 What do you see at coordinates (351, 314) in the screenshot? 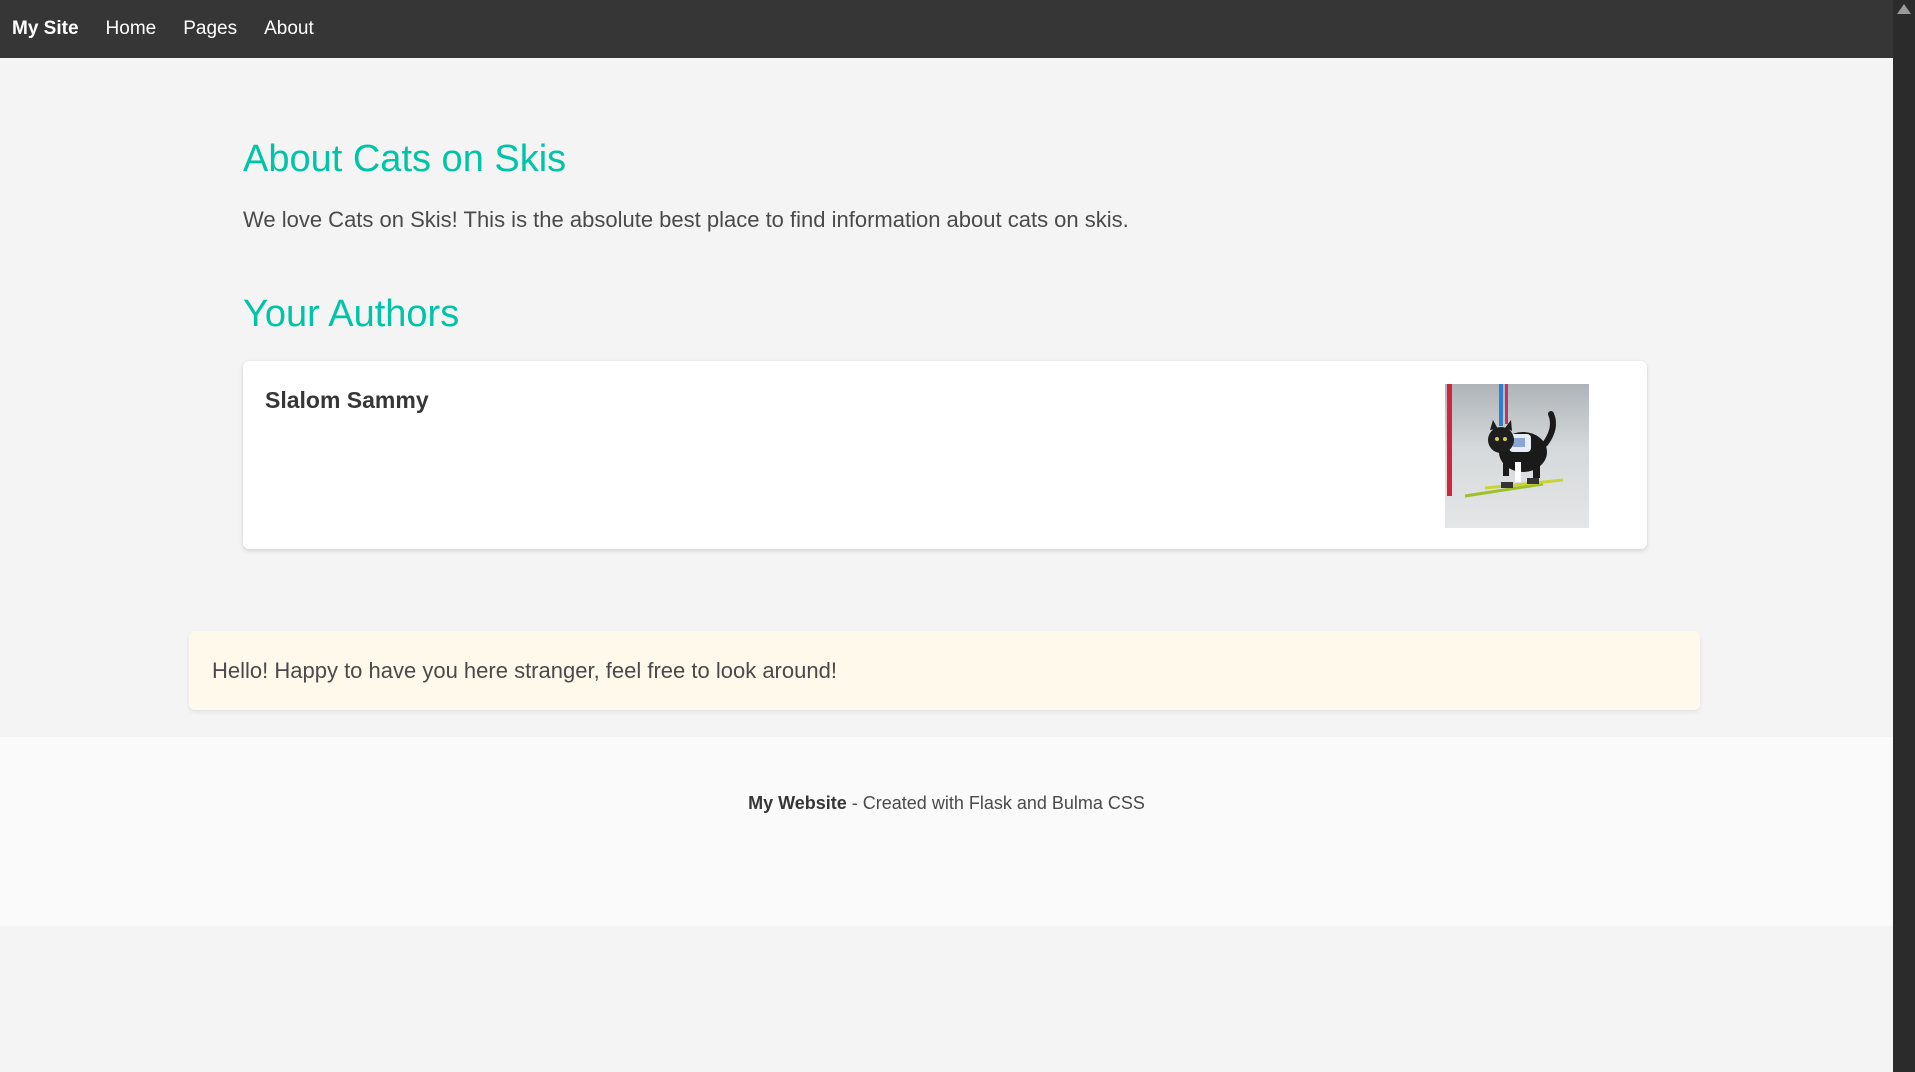
I see `authors-title: Your Authors` at bounding box center [351, 314].